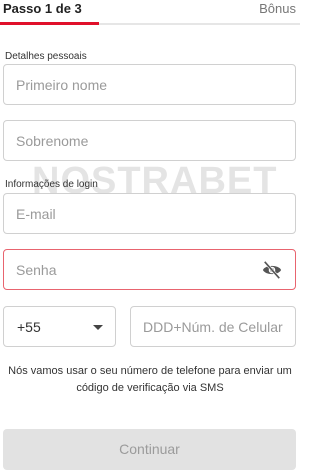 The image size is (320, 473). Describe the element at coordinates (98, 327) in the screenshot. I see `chevron-down-icon` at that location.